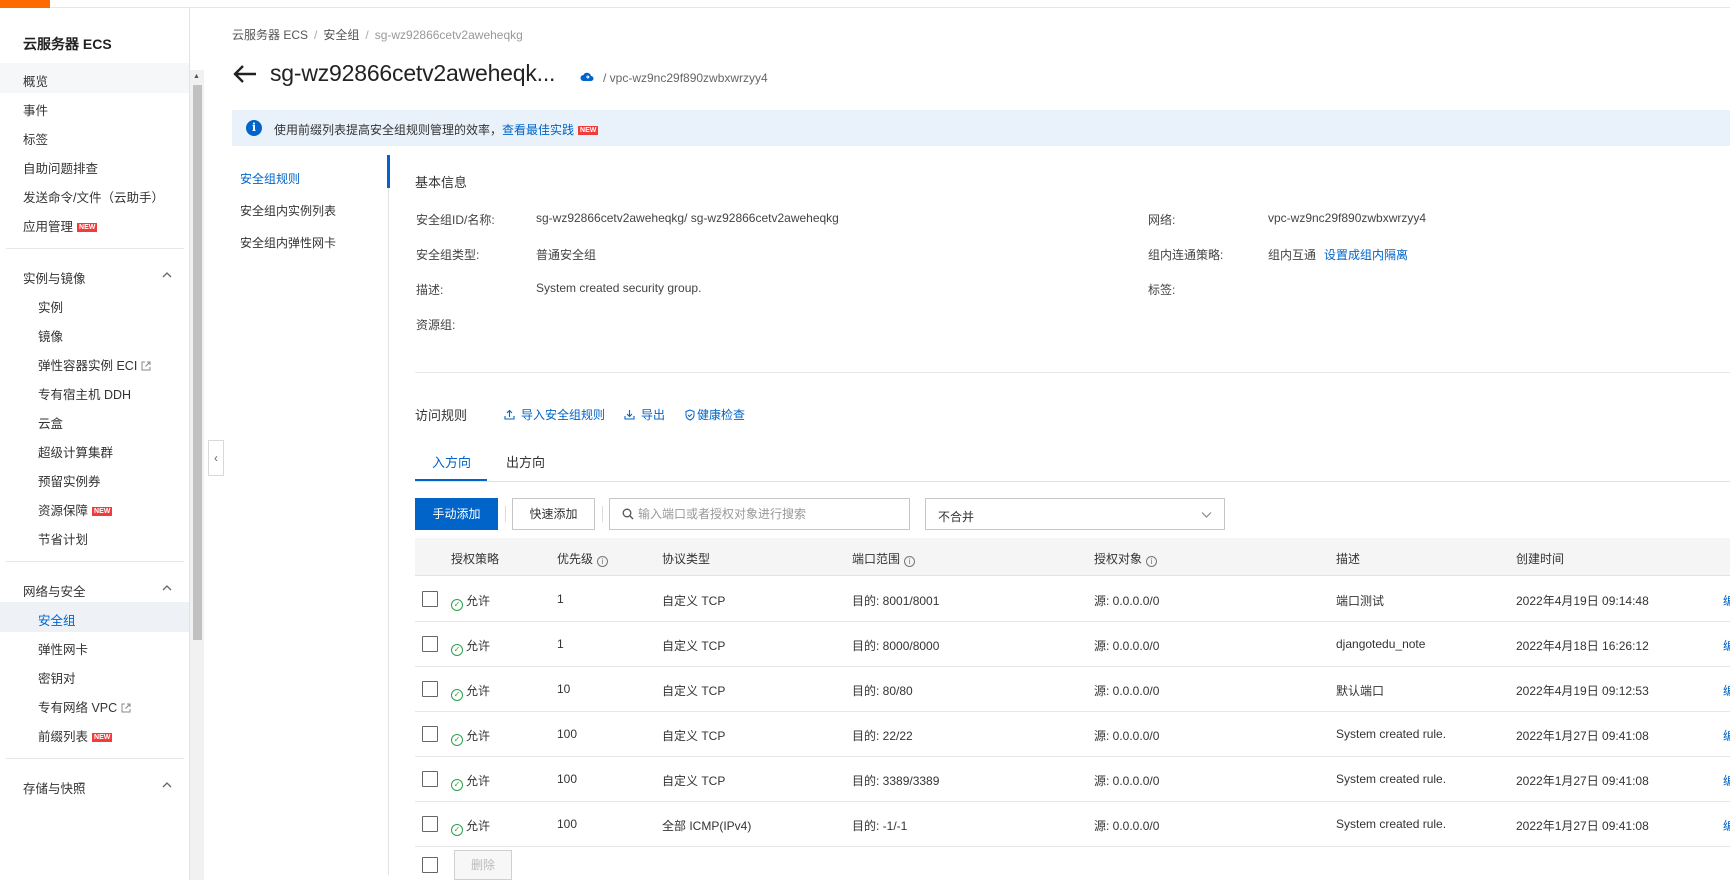  What do you see at coordinates (288, 210) in the screenshot?
I see `subnav-instance-list: 安全组内实例列表` at bounding box center [288, 210].